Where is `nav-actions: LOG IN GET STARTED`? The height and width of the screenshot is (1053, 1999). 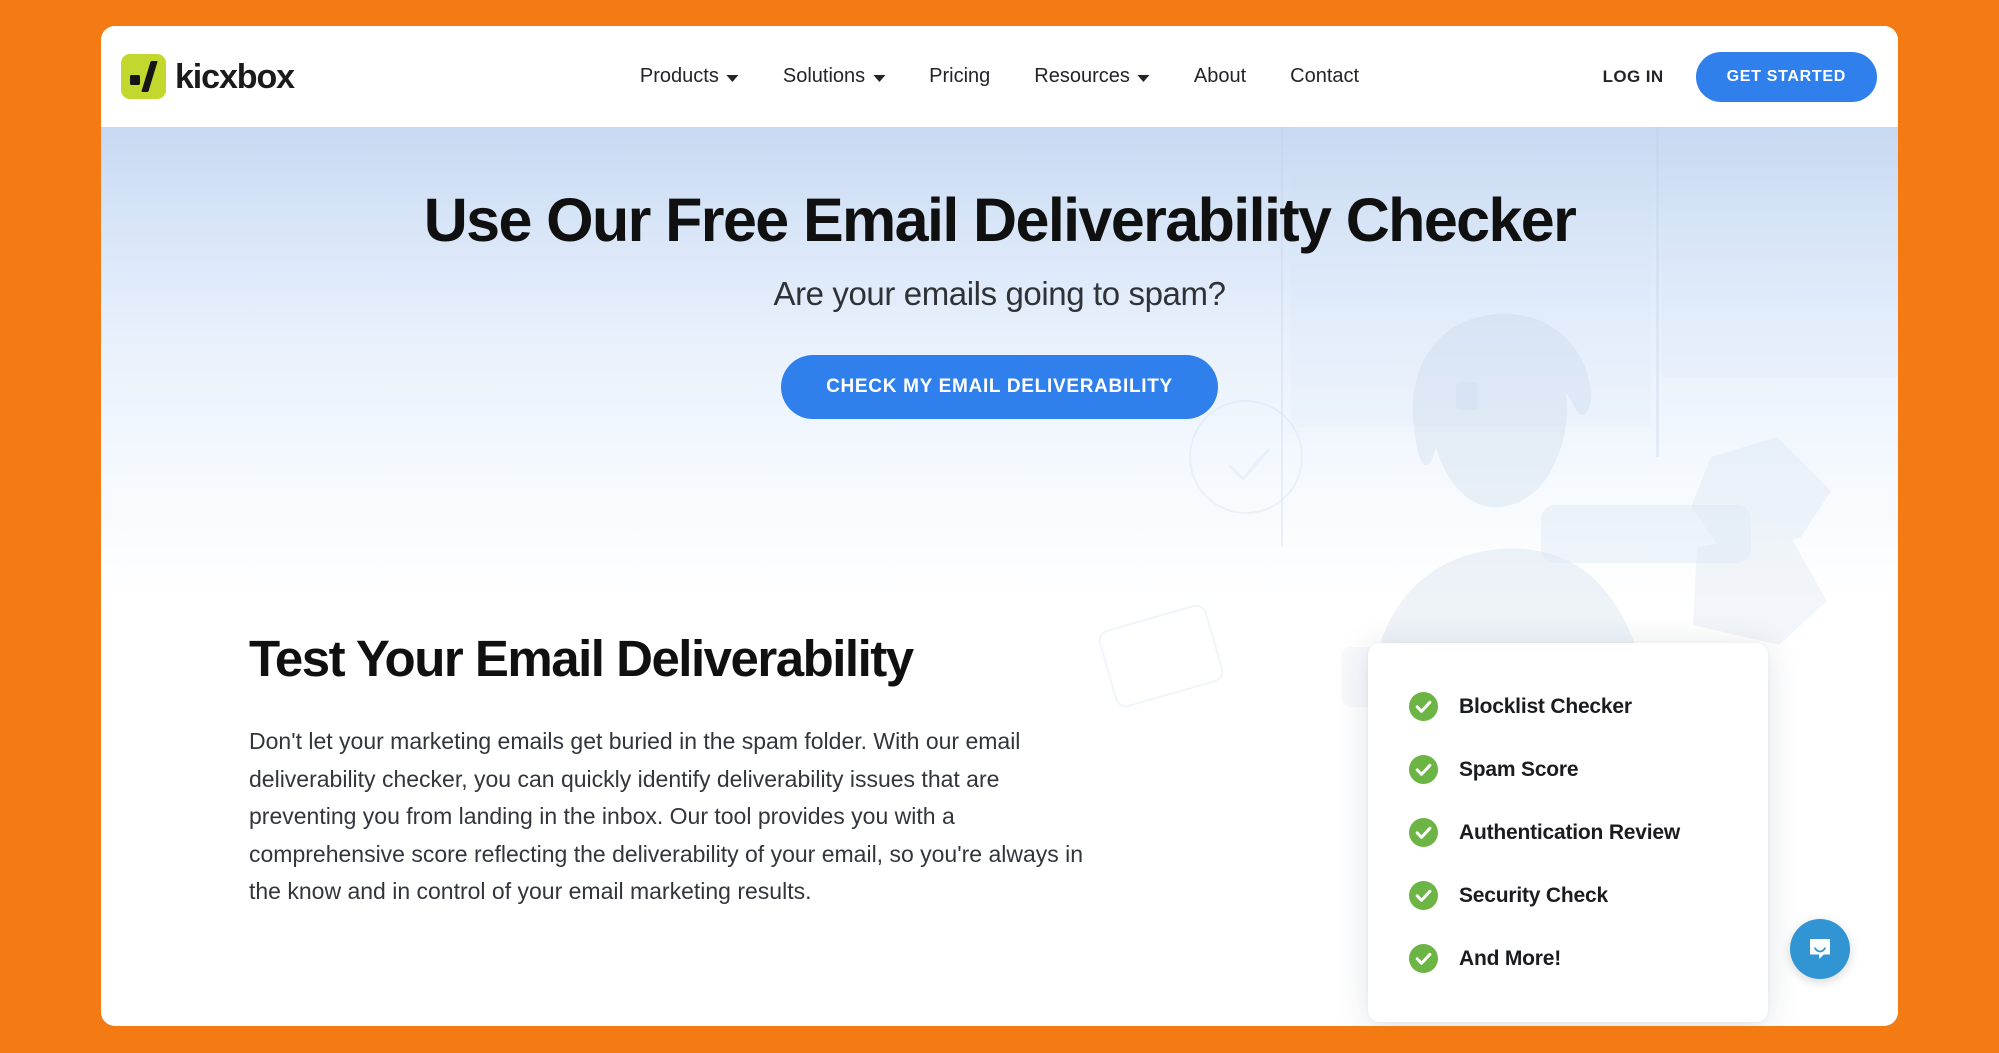 nav-actions: LOG IN GET STARTED is located at coordinates (1740, 76).